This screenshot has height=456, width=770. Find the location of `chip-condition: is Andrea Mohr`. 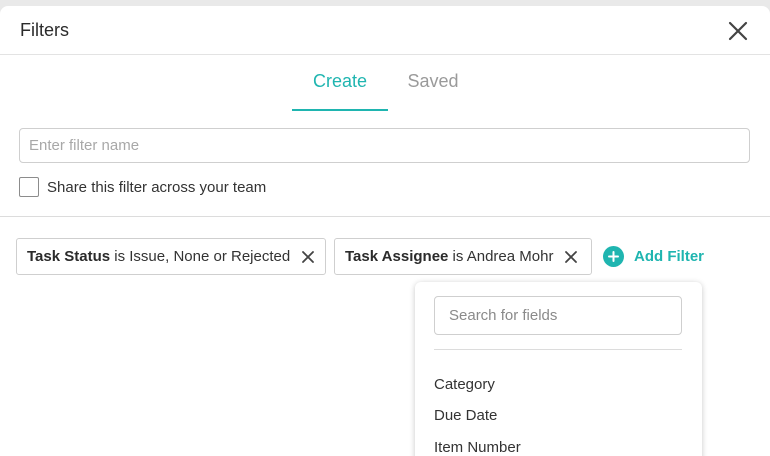

chip-condition: is Andrea Mohr is located at coordinates (501, 256).